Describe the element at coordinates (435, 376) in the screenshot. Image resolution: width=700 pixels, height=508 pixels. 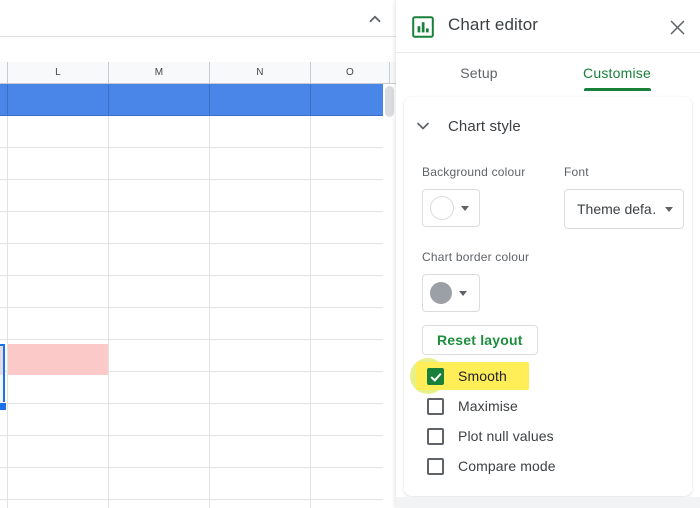
I see `smooth-checkbox` at that location.